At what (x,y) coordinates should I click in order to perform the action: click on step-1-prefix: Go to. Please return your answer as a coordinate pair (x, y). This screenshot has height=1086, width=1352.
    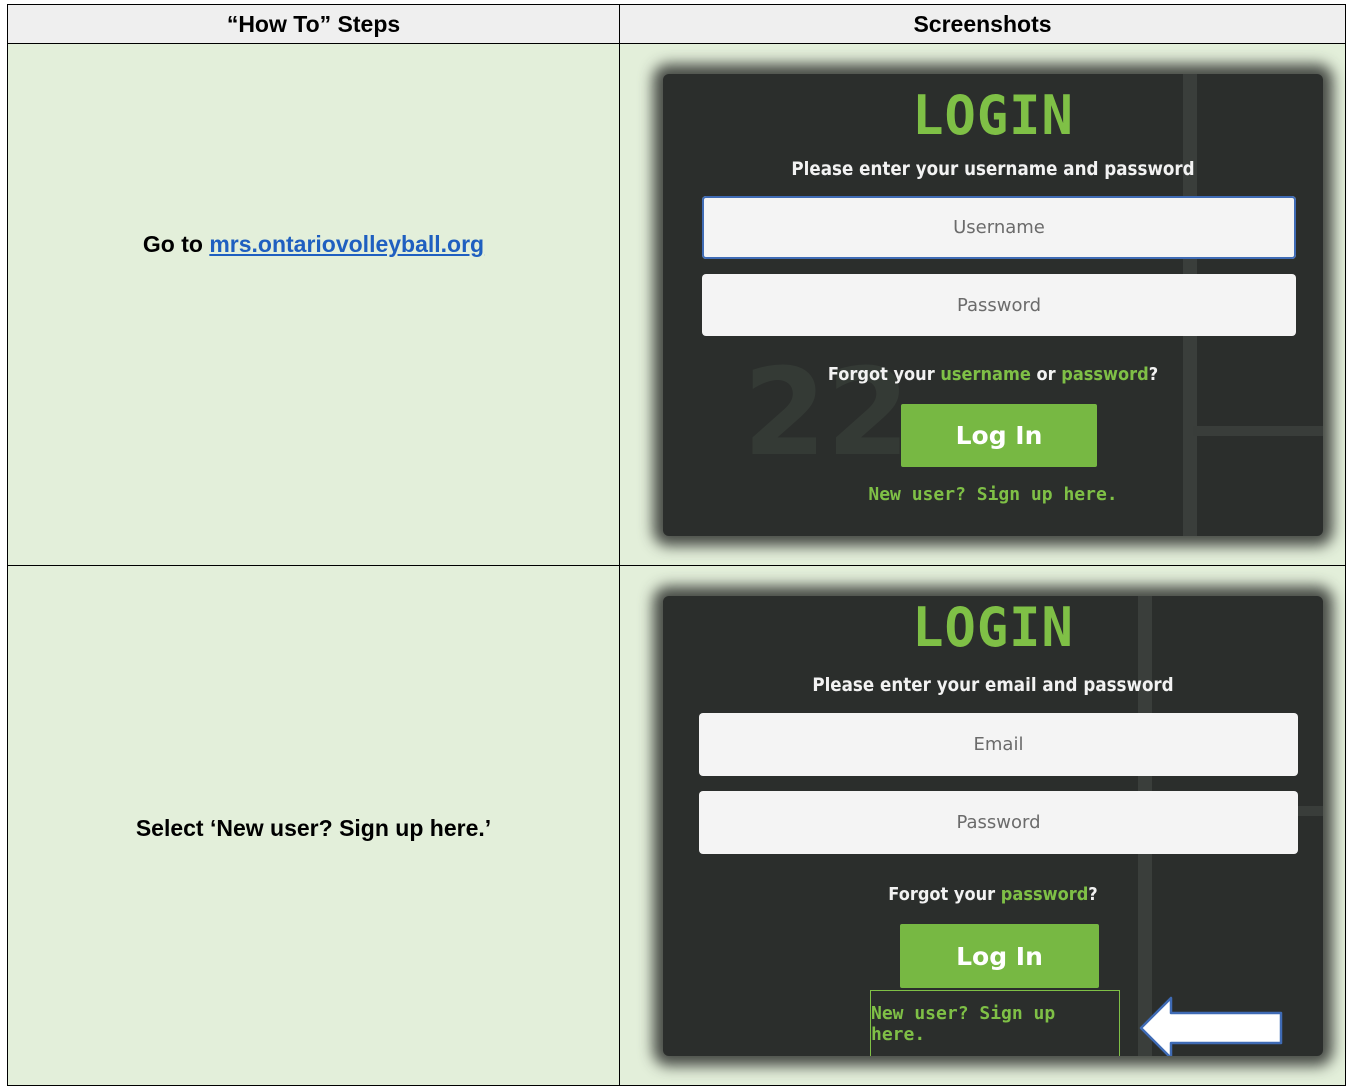
    Looking at the image, I should click on (176, 244).